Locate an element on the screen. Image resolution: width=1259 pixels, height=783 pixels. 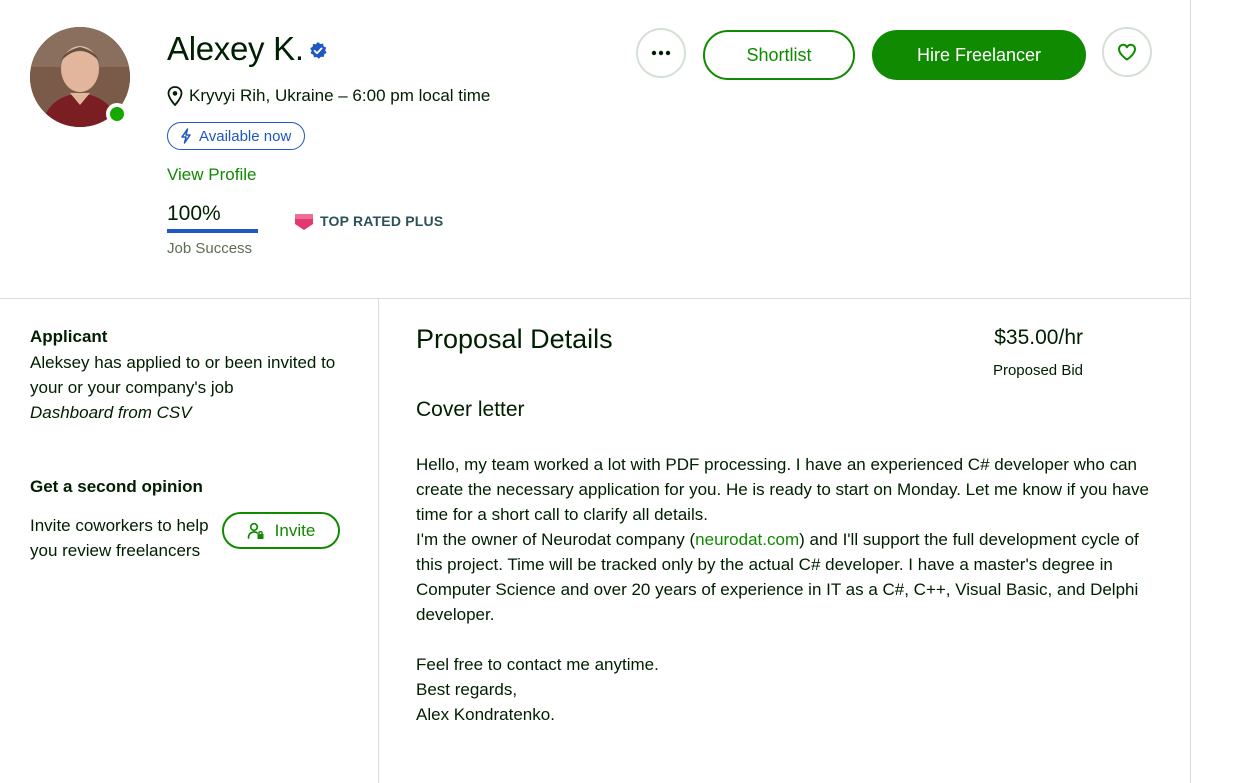
heart-icon is located at coordinates (1127, 52).